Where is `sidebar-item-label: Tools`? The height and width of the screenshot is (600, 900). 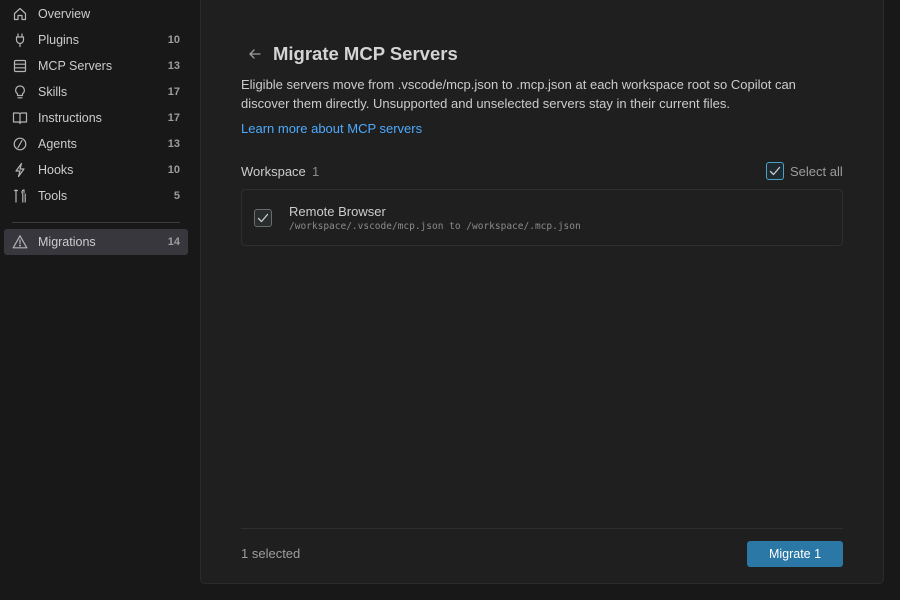
sidebar-item-label: Tools is located at coordinates (53, 196).